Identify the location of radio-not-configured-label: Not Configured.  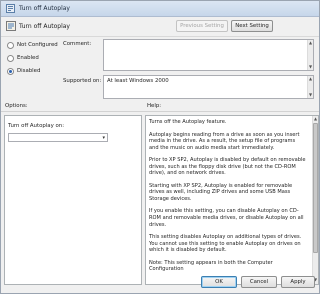
(37, 45).